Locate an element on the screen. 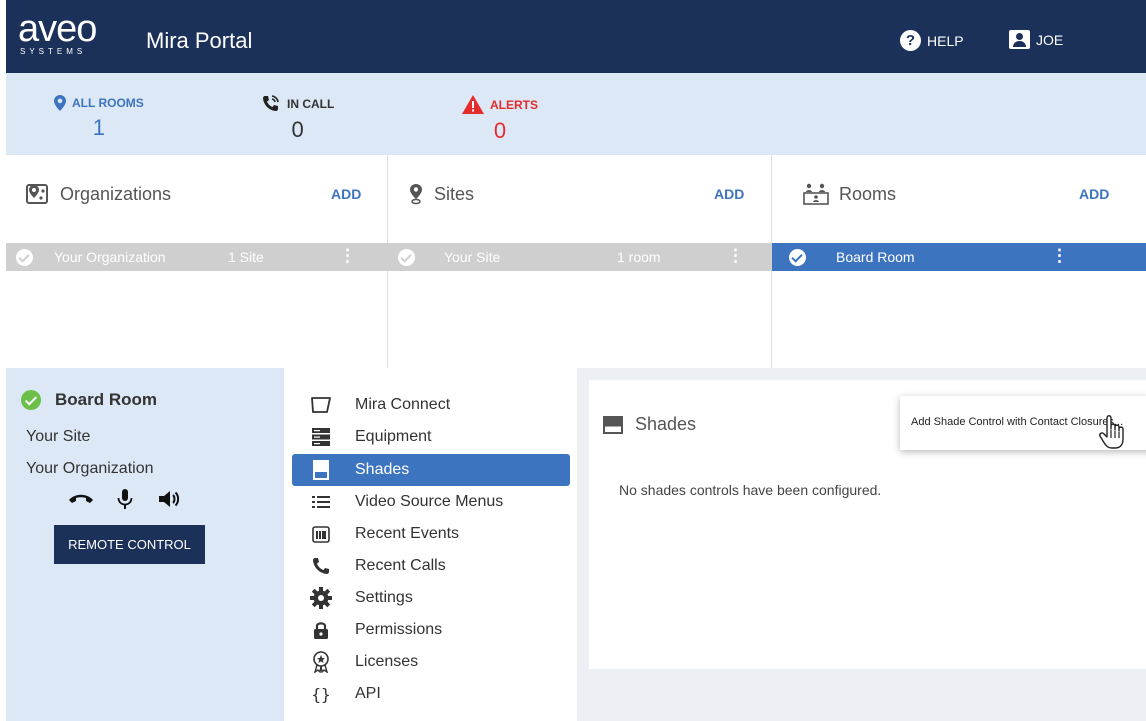  nav-item-label: API is located at coordinates (368, 693).